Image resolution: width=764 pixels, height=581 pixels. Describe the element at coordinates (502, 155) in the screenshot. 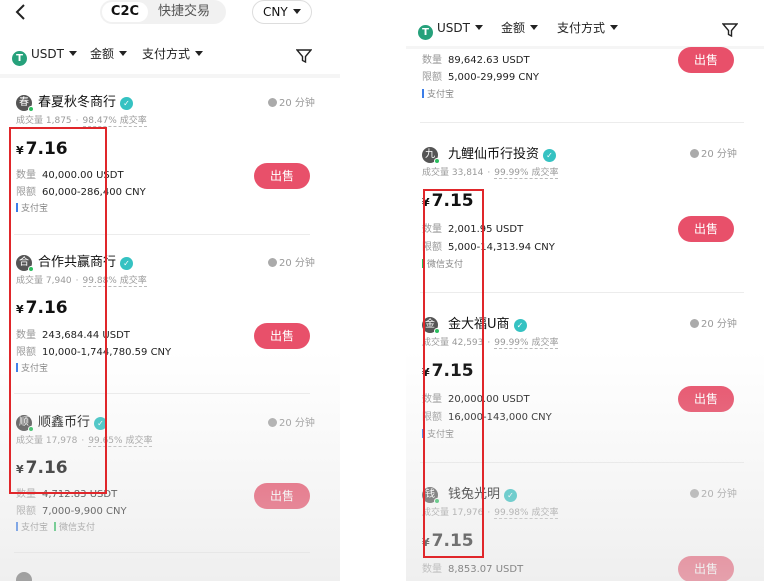

I see `merchant-name: 九鲤仙币行投资 ✓` at that location.